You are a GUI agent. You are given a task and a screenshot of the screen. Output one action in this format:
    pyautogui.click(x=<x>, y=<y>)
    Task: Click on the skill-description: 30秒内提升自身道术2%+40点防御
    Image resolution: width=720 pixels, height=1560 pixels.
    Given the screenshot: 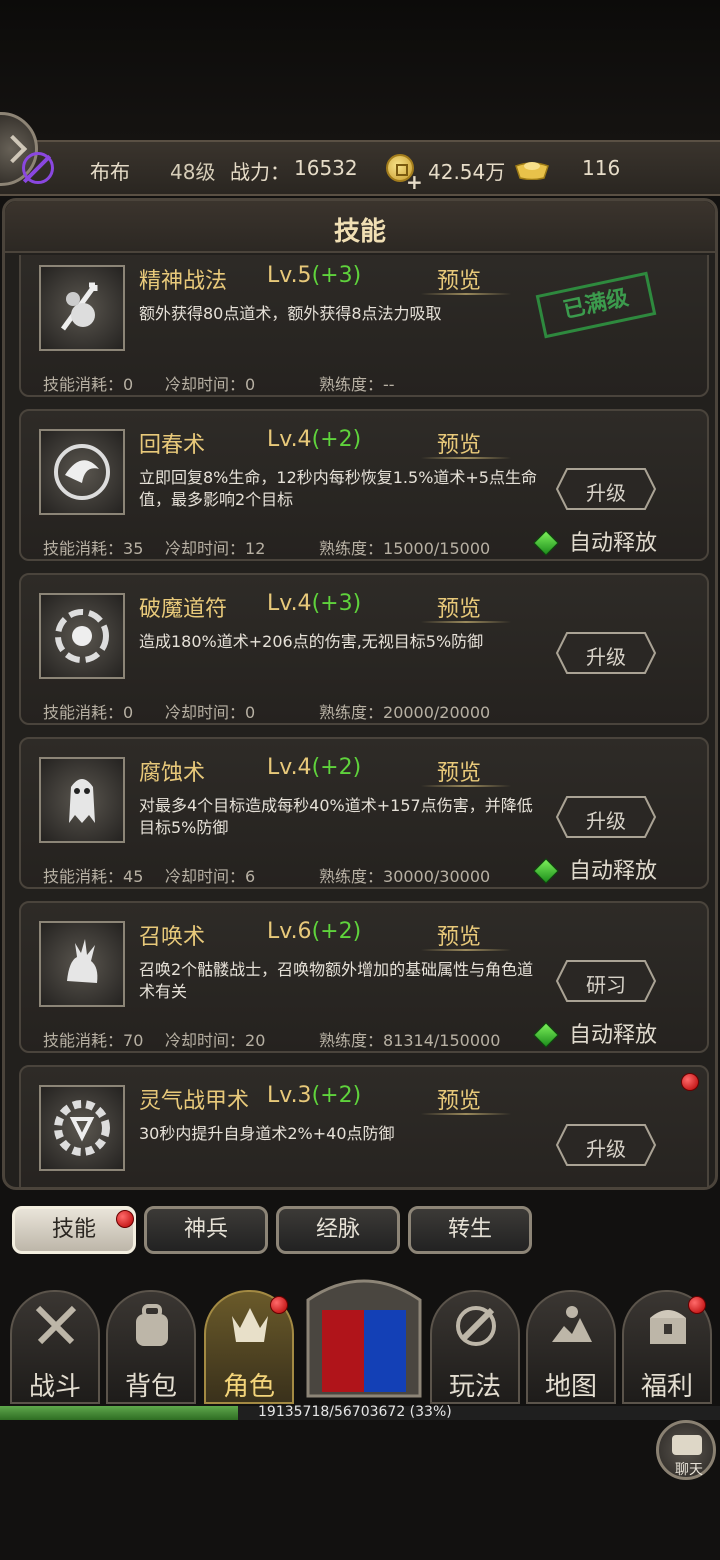 What is the action you would take?
    pyautogui.click(x=267, y=1133)
    